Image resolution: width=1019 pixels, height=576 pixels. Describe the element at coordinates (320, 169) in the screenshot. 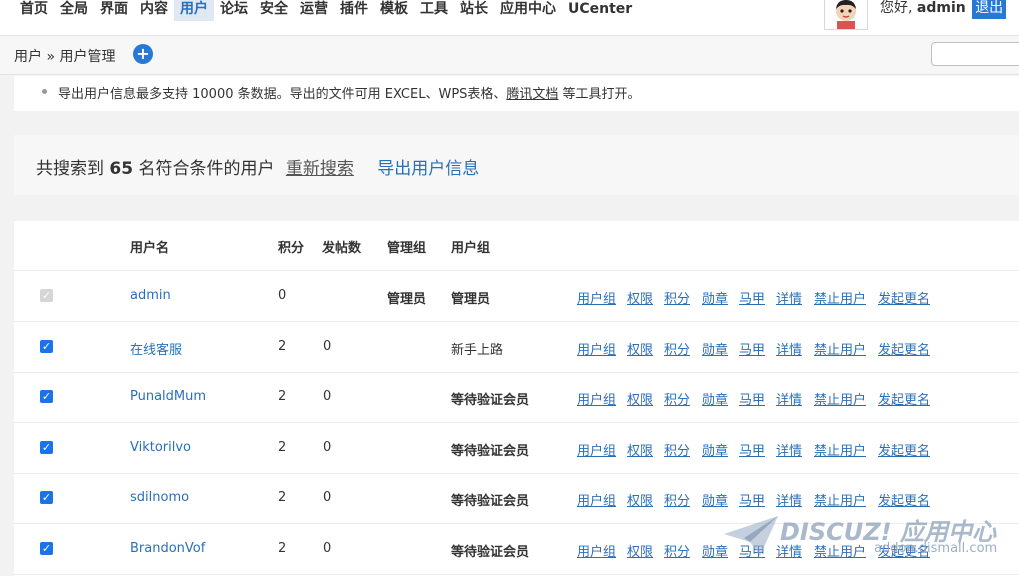

I see `research-link: 重新搜索` at that location.